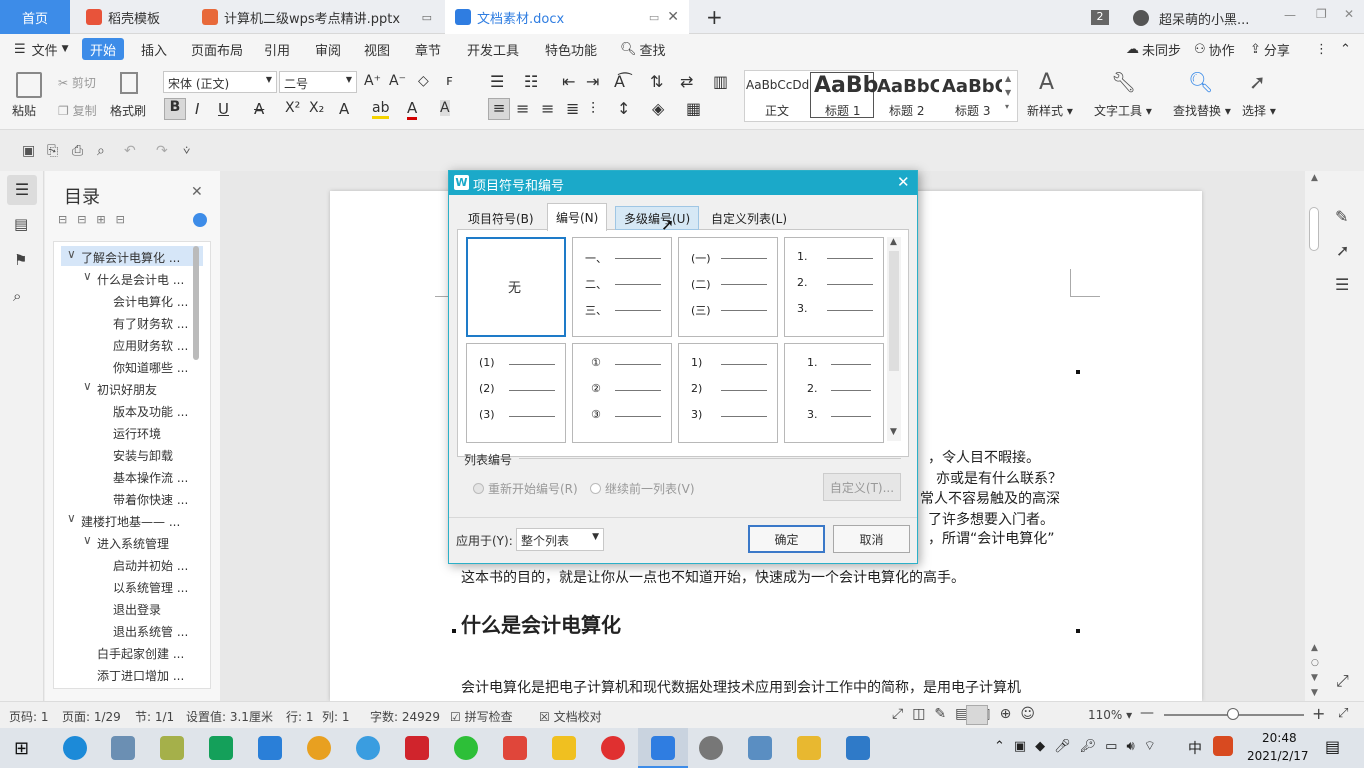 Image resolution: width=1364 pixels, height=768 pixels. I want to click on spell-check-button: ☑ 拼写检查, so click(481, 716).